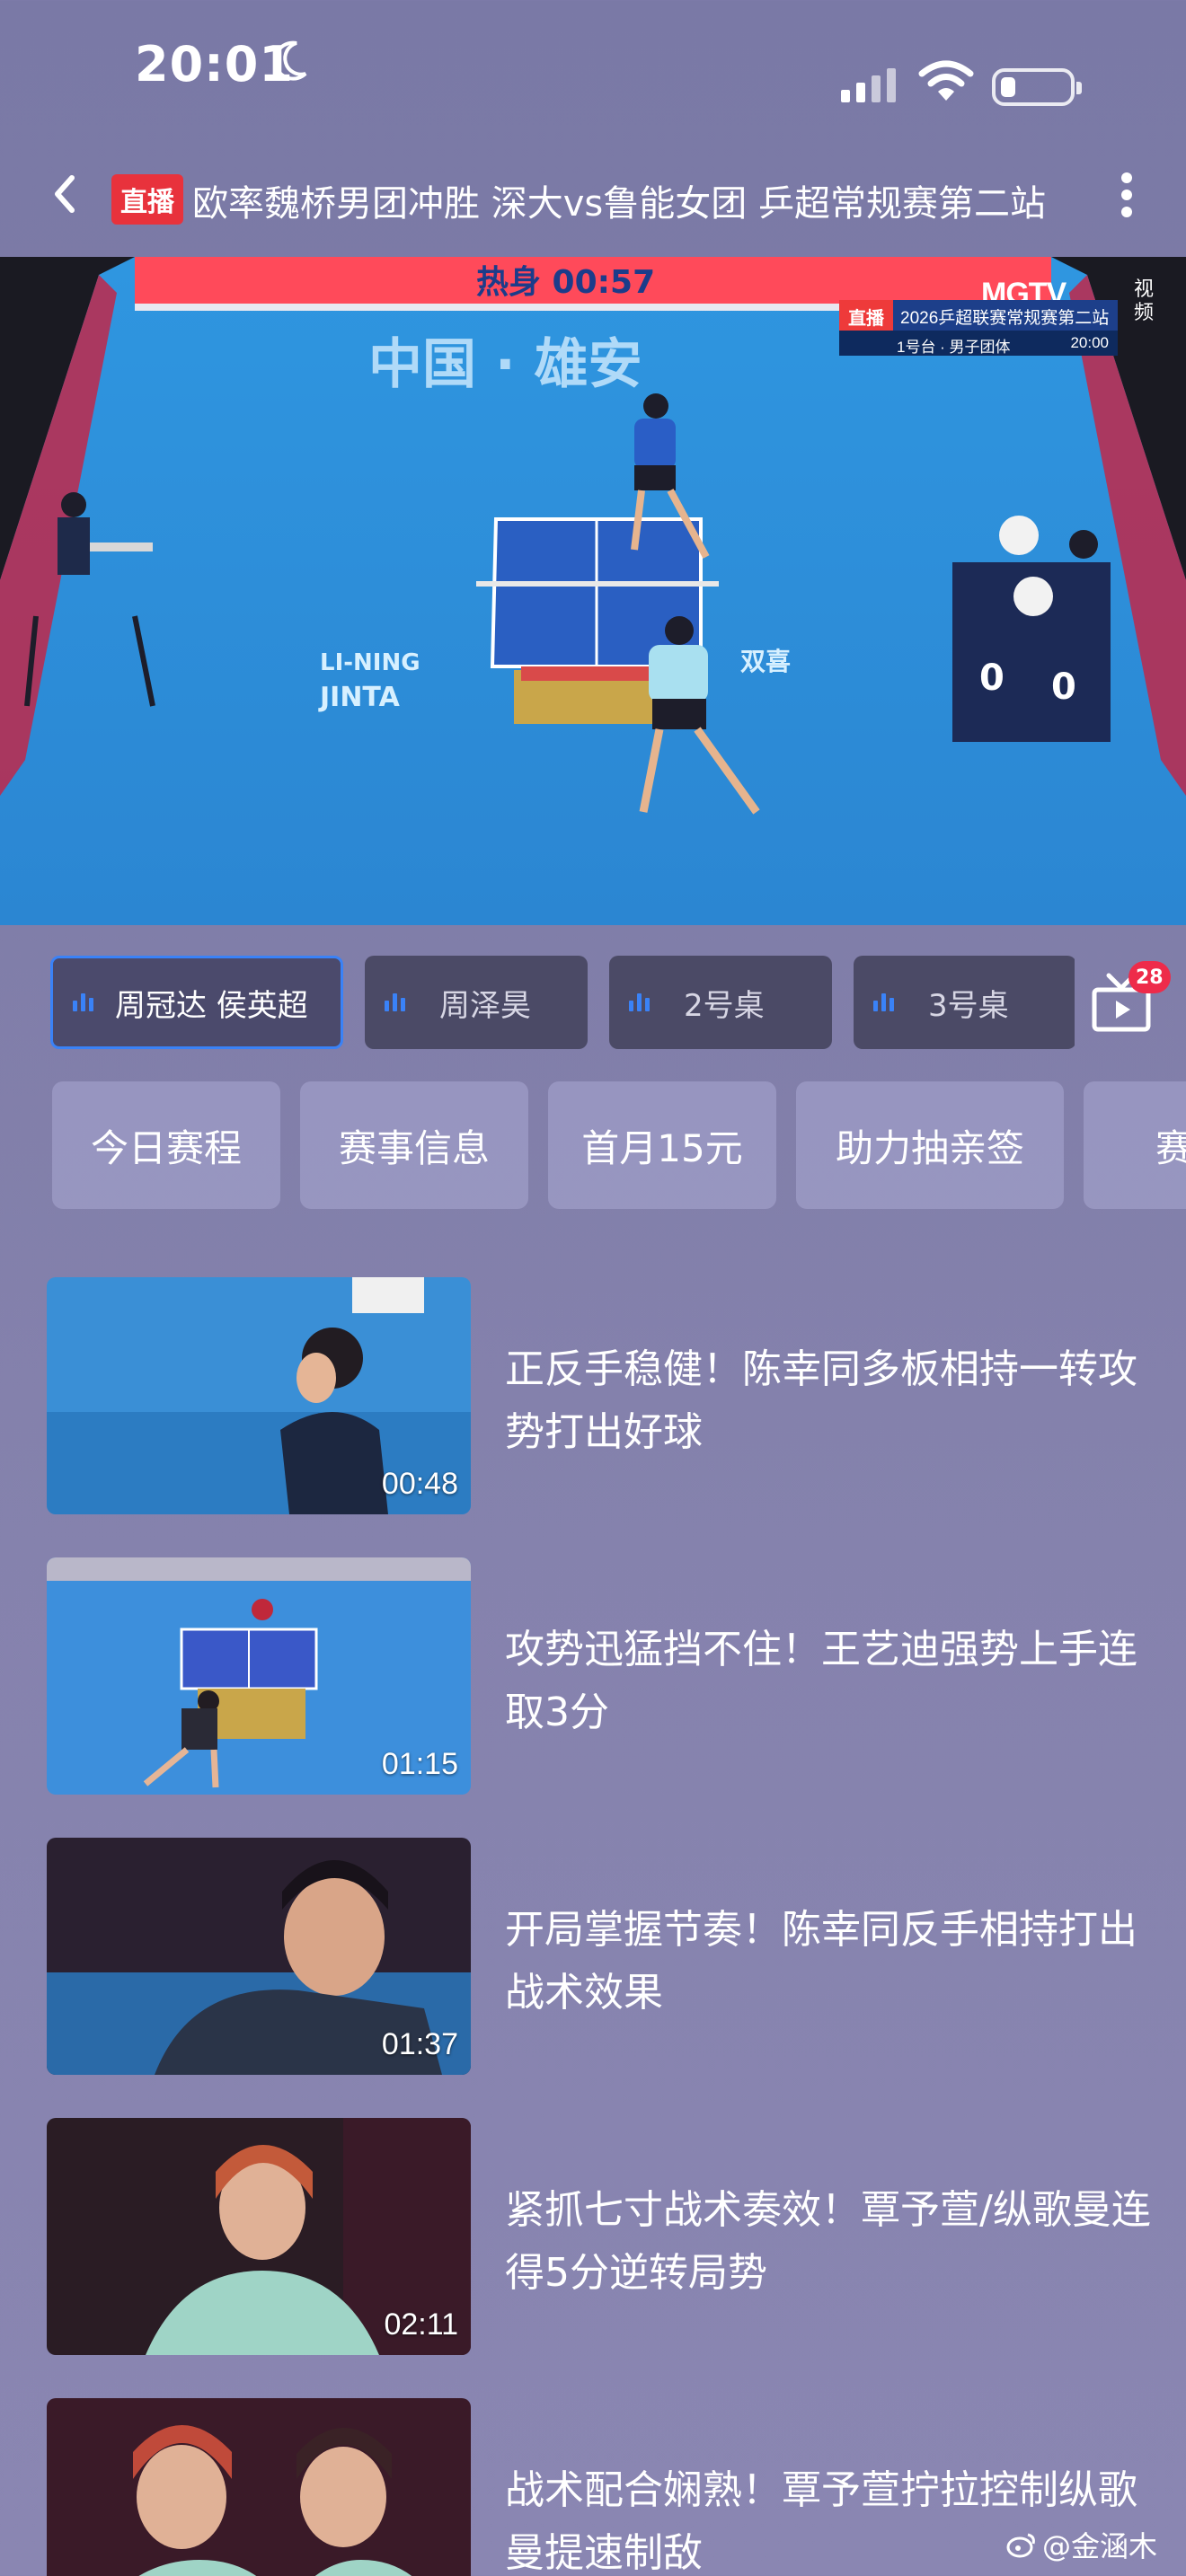 This screenshot has height=2576, width=1186. Describe the element at coordinates (828, 1962) in the screenshot. I see `video-title: 开局掌握节奏！陈幸同反手相持打出战术效果` at that location.